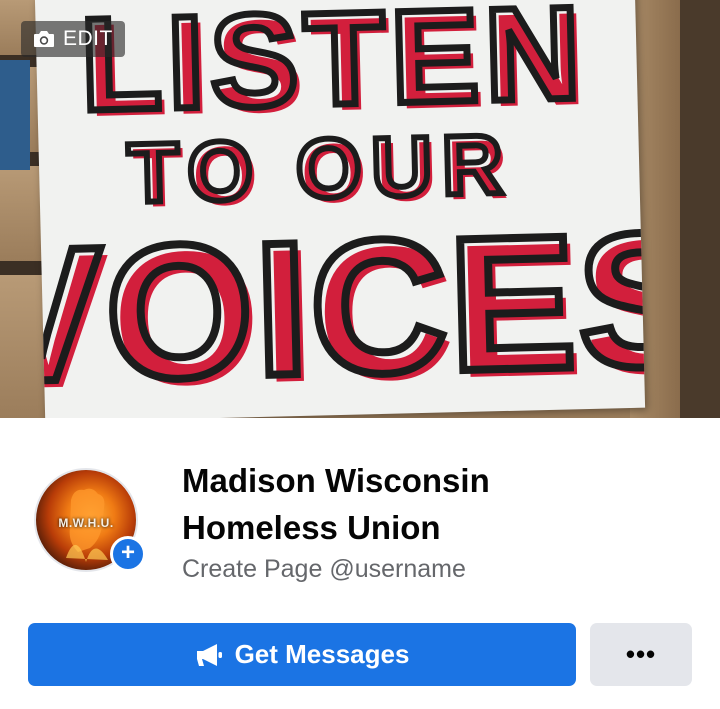 The height and width of the screenshot is (709, 720). What do you see at coordinates (336, 480) in the screenshot?
I see `page-title-line-1: Madison Wisconsin` at bounding box center [336, 480].